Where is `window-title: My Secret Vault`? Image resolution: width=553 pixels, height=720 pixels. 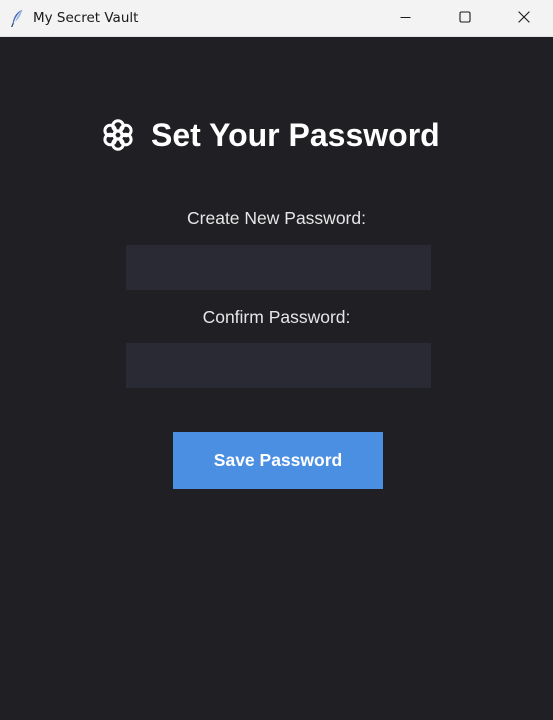
window-title: My Secret Vault is located at coordinates (86, 18).